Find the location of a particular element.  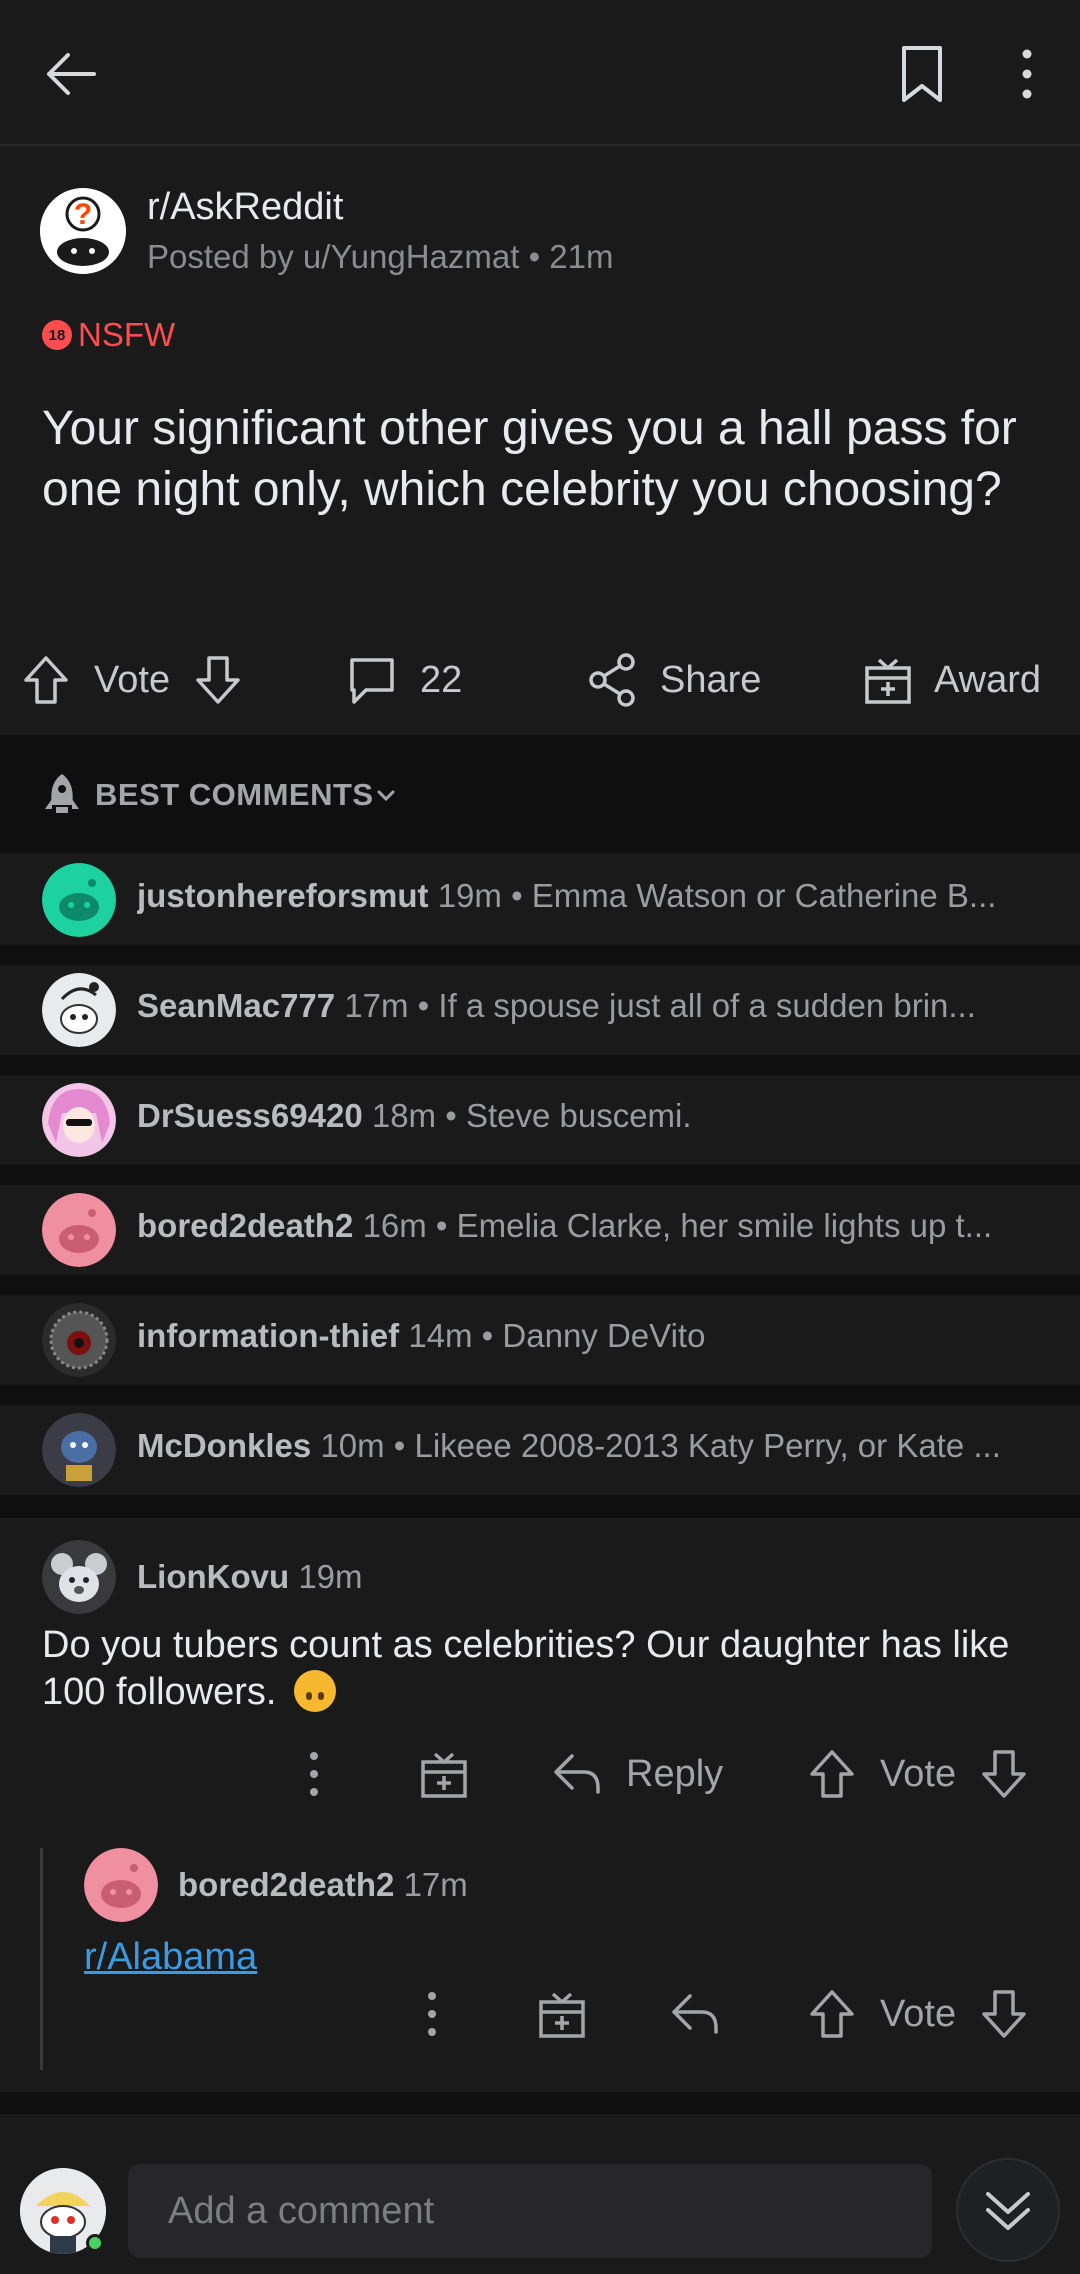

reply-comment: bored2death2 17m r/Alabama Vote is located at coordinates (560, 1959).